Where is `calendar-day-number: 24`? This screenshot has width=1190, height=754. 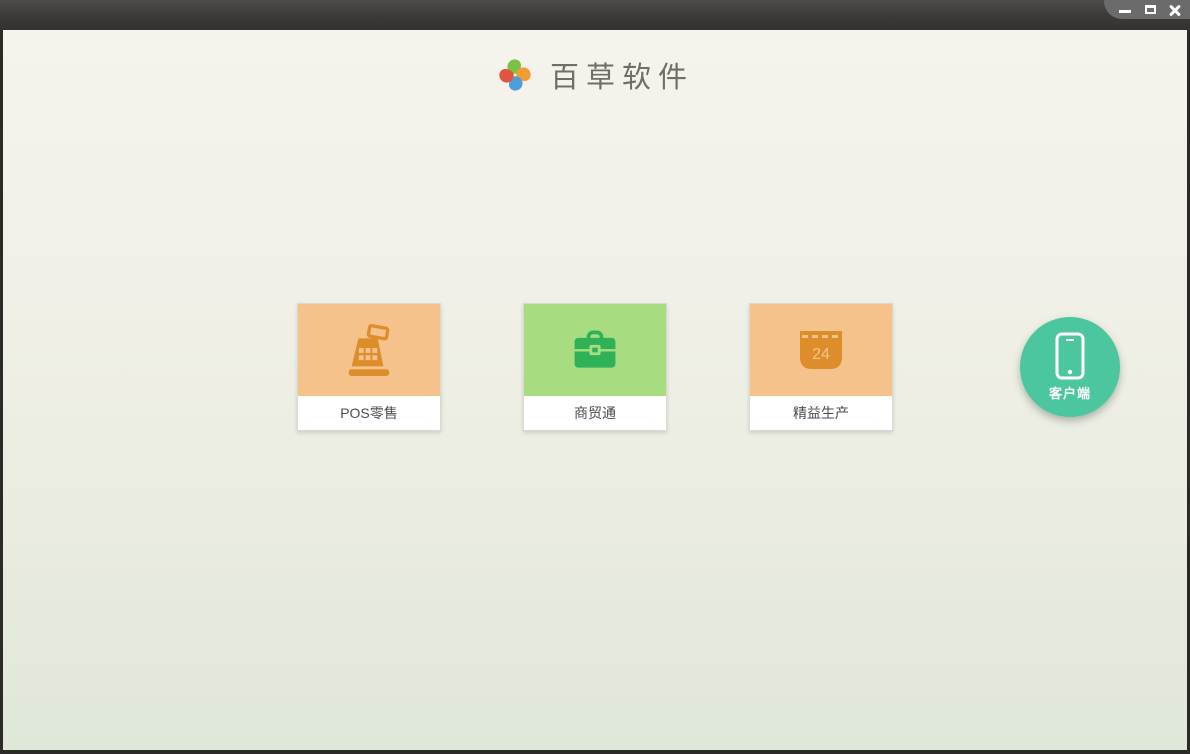
calendar-day-number: 24 is located at coordinates (821, 354).